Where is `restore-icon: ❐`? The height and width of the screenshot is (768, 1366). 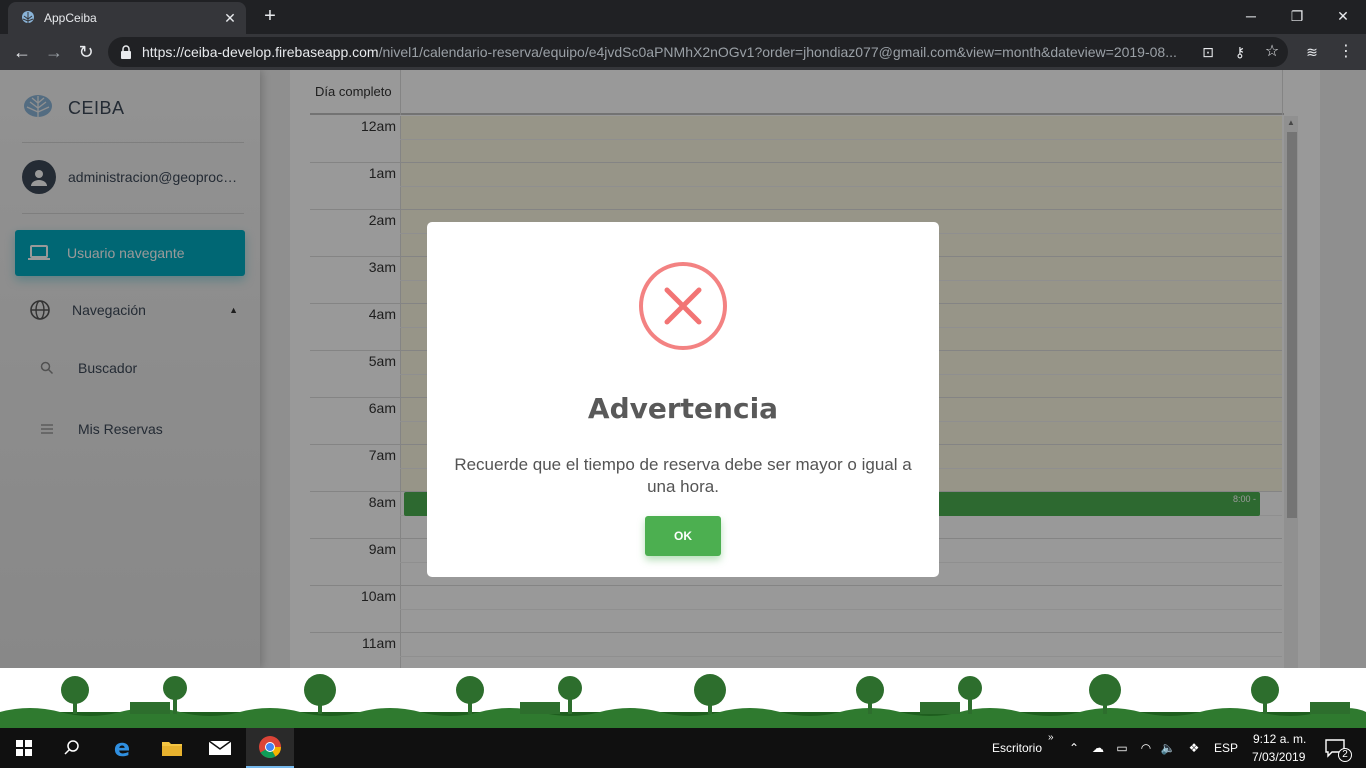 restore-icon: ❐ is located at coordinates (1297, 16).